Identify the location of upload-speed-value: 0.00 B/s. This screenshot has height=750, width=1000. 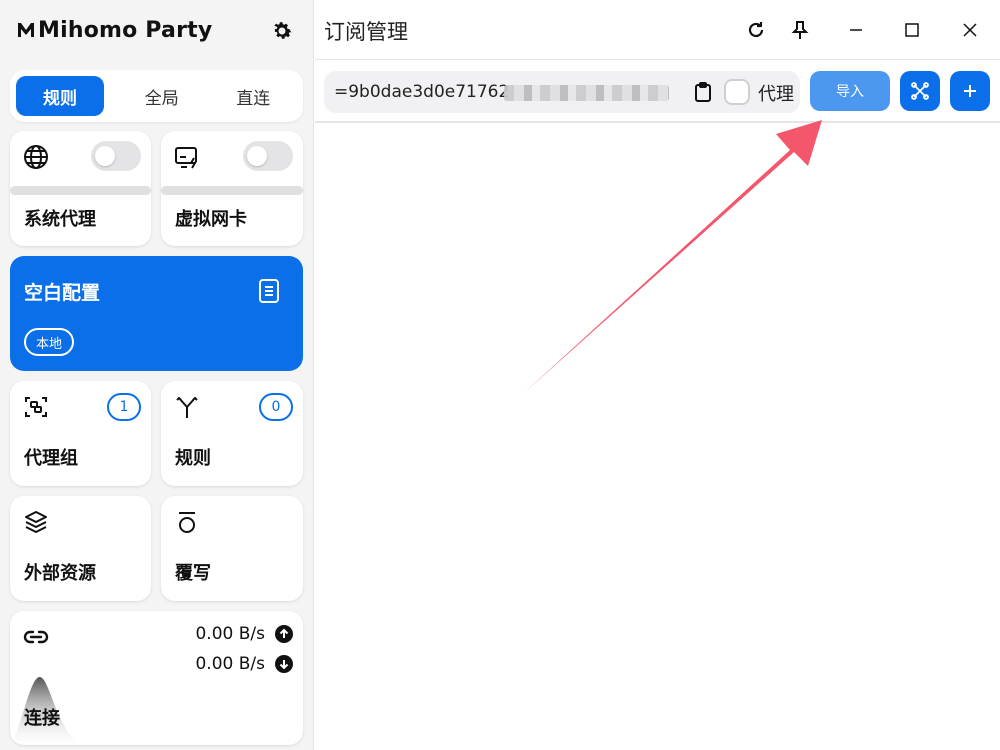
(230, 634).